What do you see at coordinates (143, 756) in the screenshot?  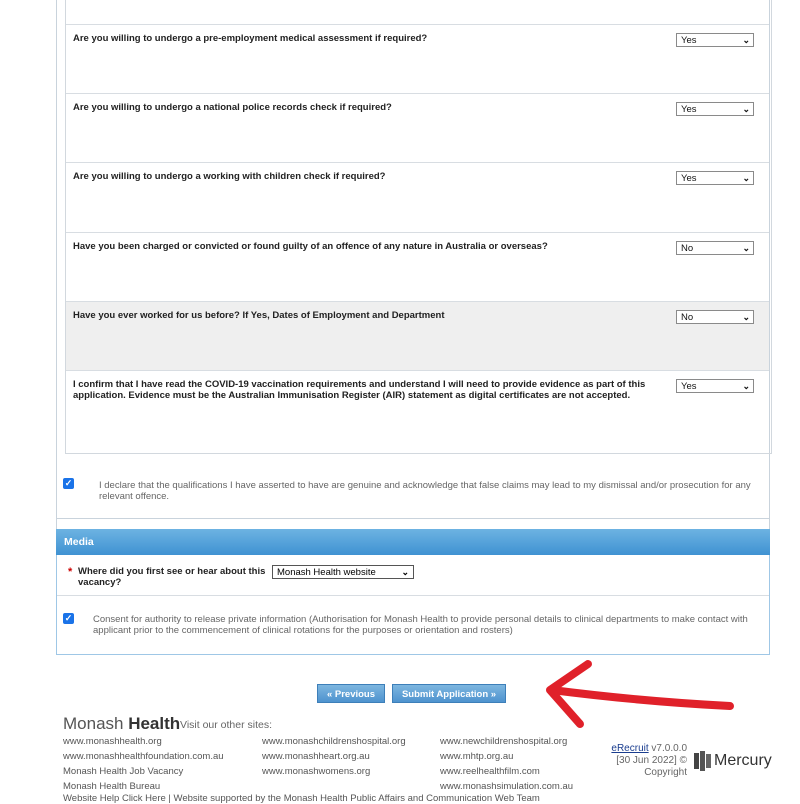 I see `footer-link: www.monashhealthfoundation.com.au` at bounding box center [143, 756].